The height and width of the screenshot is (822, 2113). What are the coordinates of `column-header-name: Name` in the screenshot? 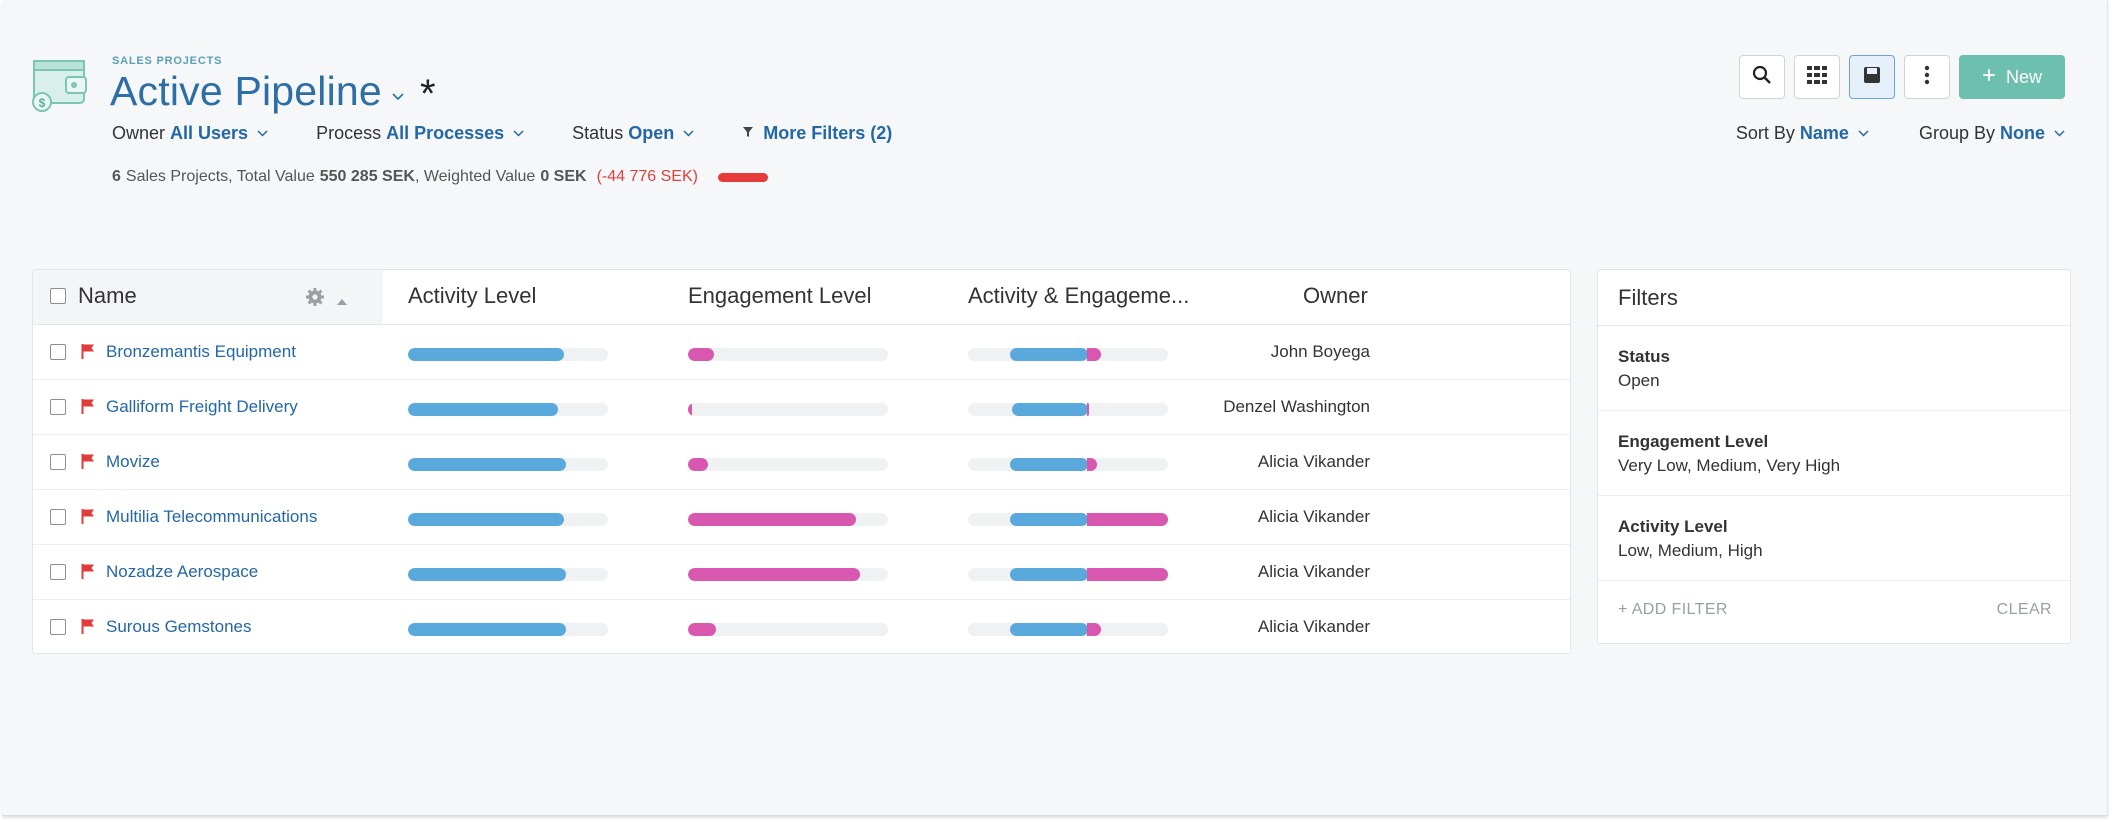 It's located at (107, 296).